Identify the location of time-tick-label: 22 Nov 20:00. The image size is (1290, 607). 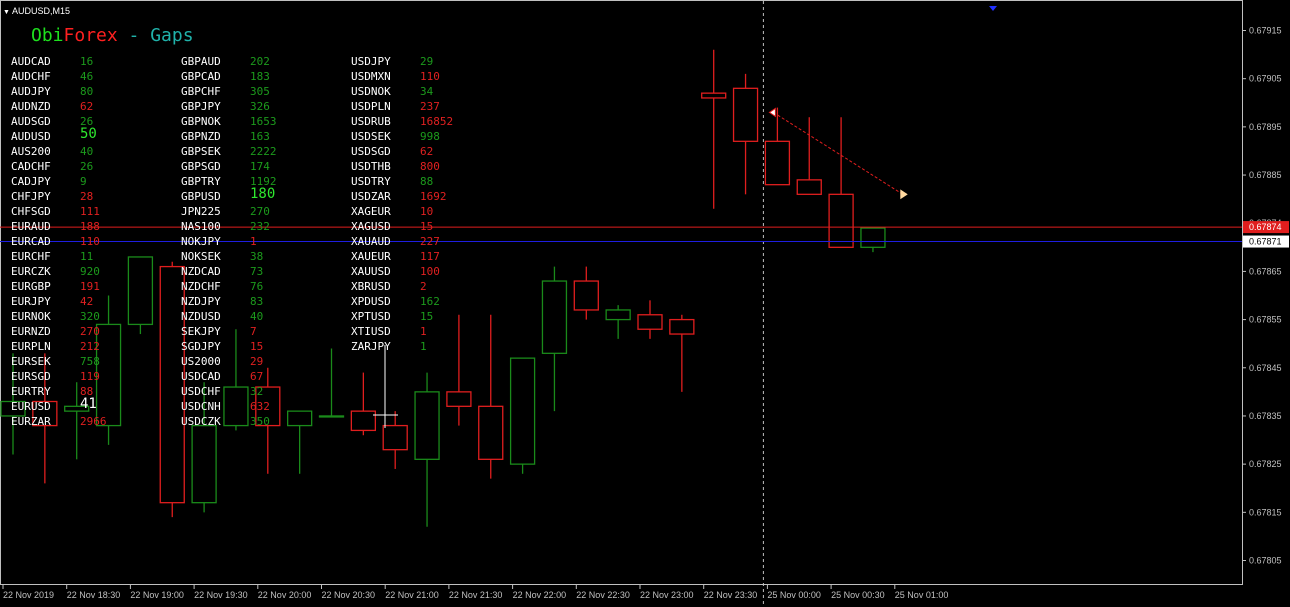
(285, 595).